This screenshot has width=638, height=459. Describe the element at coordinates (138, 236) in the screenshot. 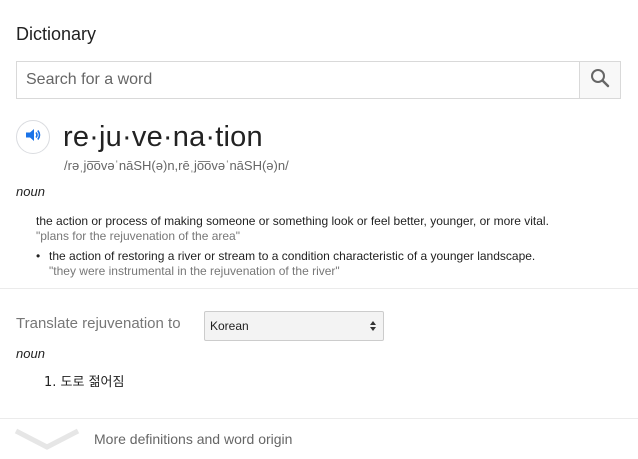

I see `example-1: "plans for the rejuvenation of the area"` at that location.